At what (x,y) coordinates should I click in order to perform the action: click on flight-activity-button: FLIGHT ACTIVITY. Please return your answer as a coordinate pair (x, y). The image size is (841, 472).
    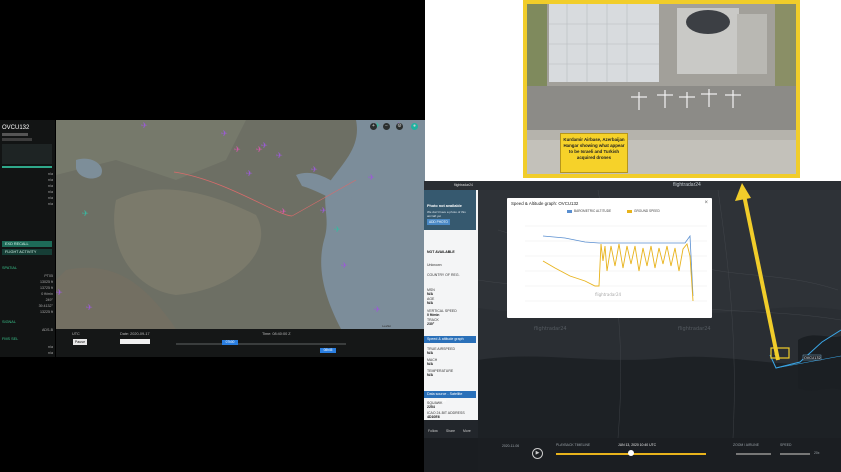
    Looking at the image, I should click on (27, 252).